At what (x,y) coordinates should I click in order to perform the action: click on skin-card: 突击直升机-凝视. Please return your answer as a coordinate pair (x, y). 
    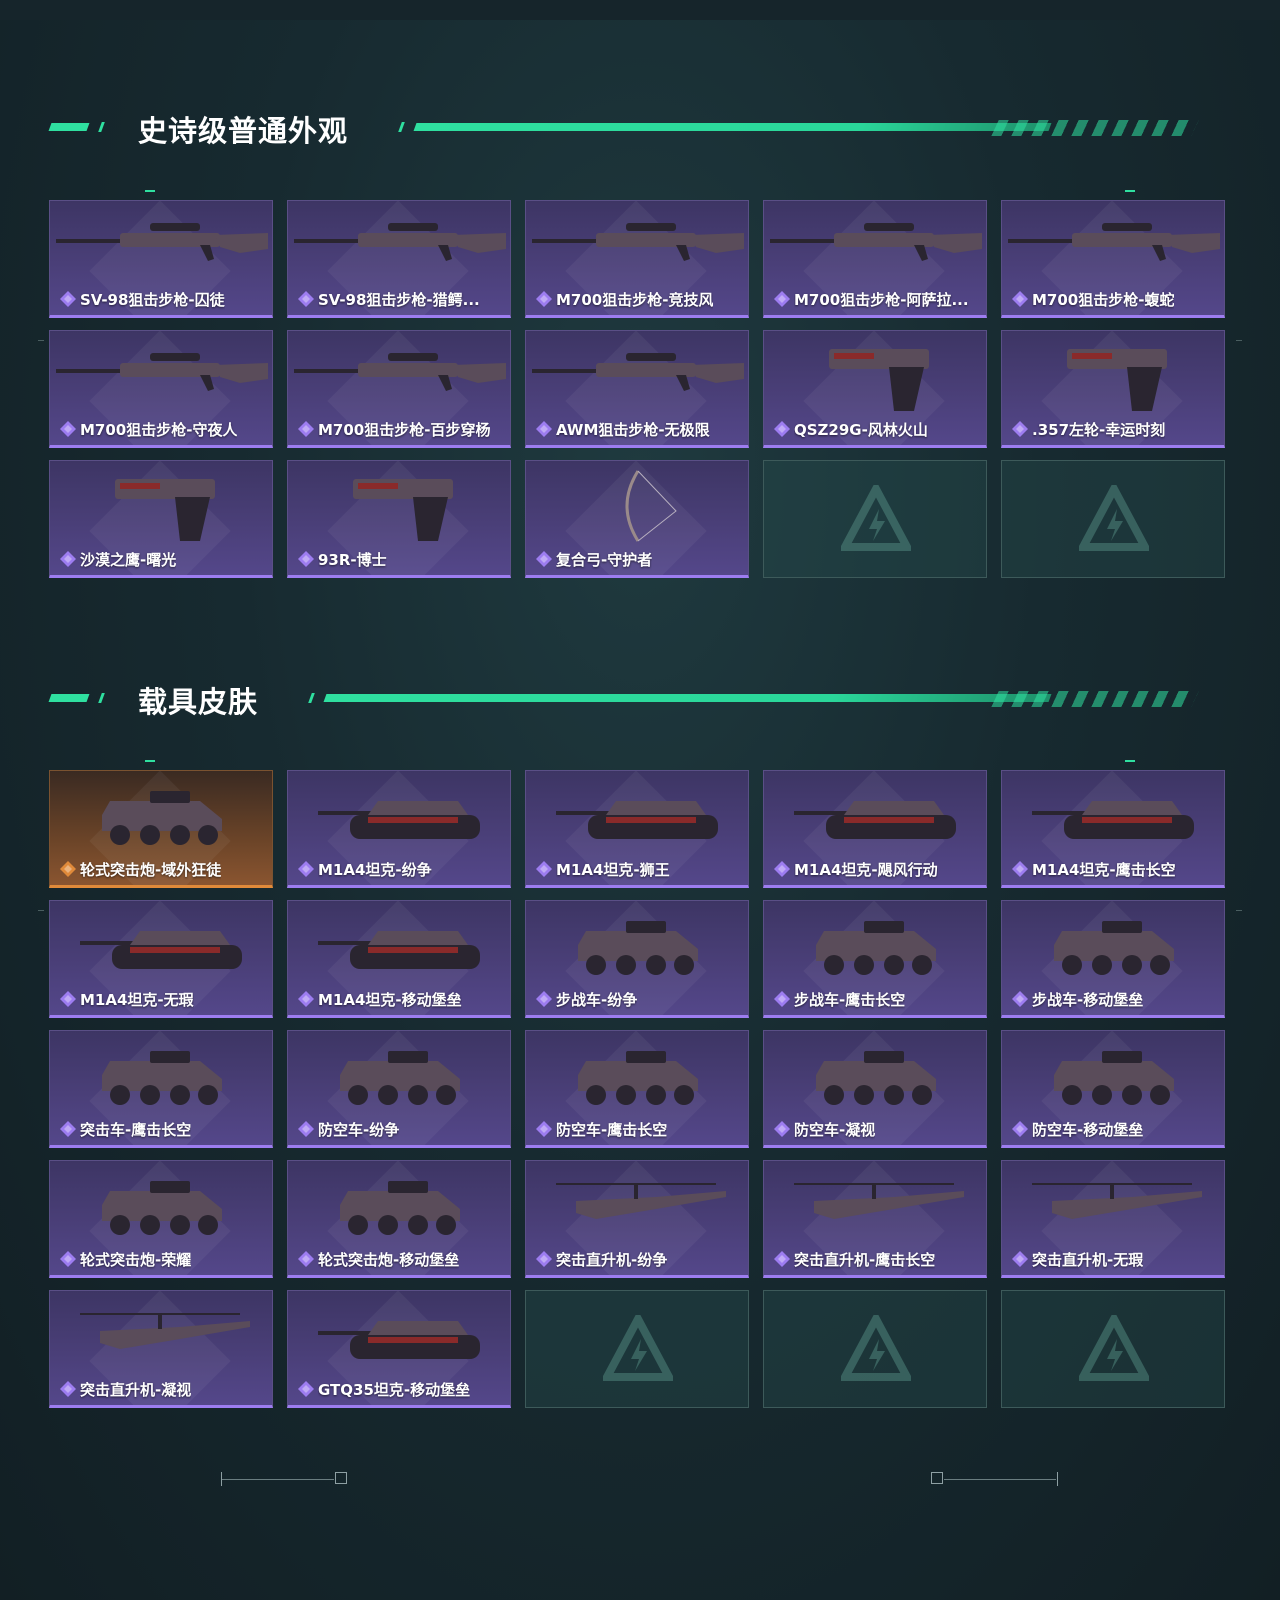
    Looking at the image, I should click on (161, 1349).